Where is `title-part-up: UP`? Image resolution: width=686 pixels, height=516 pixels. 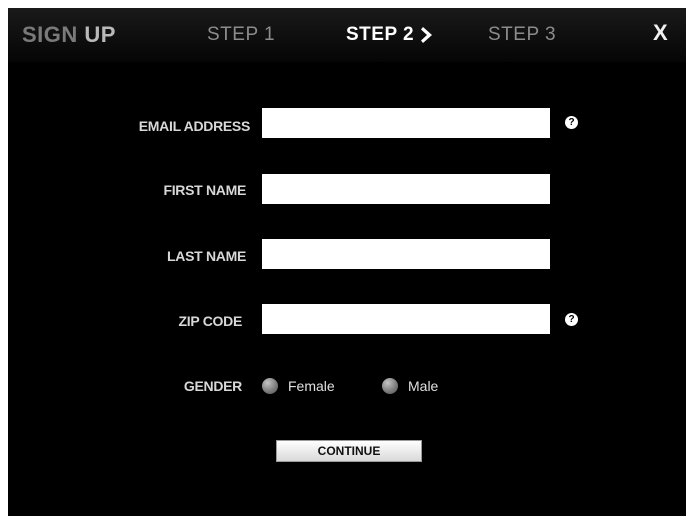
title-part-up: UP is located at coordinates (100, 34).